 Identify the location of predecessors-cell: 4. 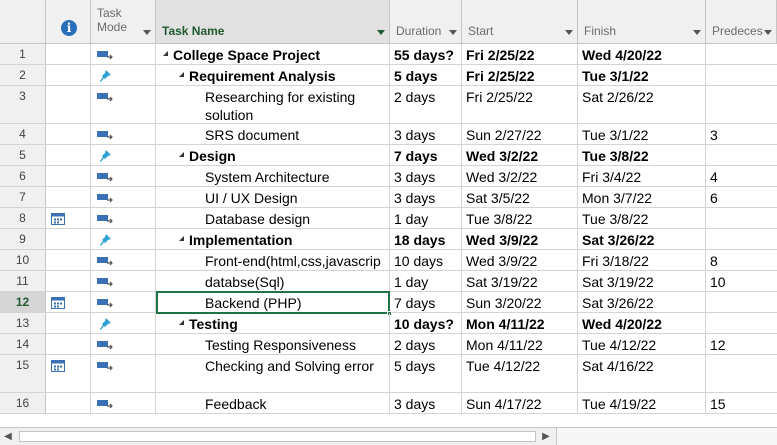
(741, 176).